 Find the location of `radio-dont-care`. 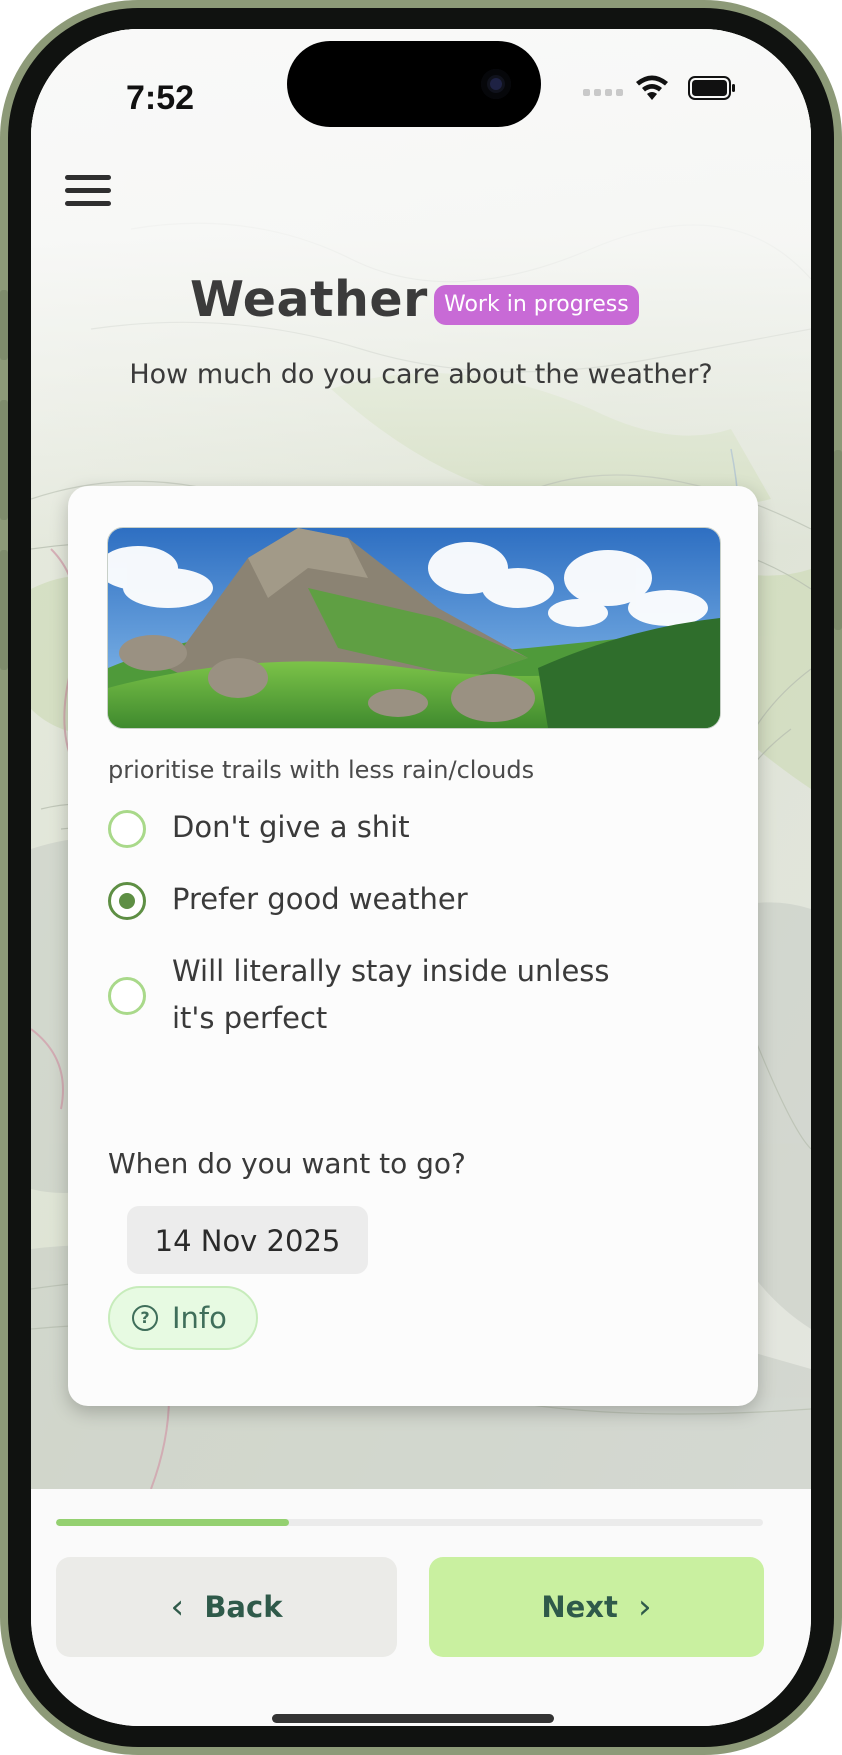

radio-dont-care is located at coordinates (127, 829).